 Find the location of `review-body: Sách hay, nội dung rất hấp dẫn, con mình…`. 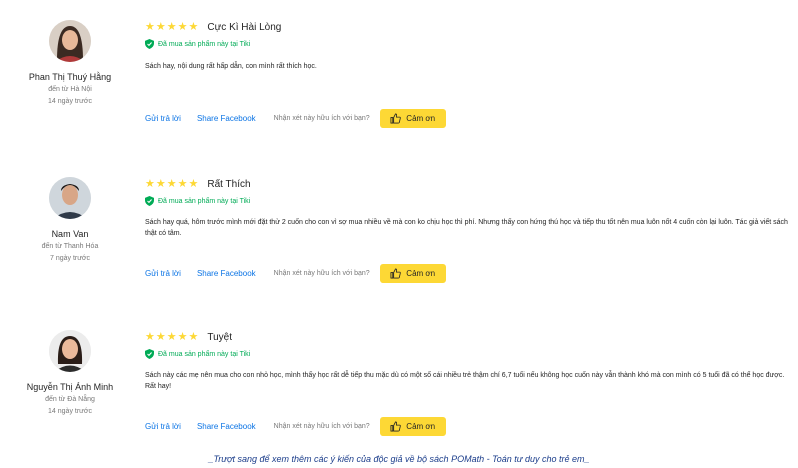

review-body: Sách hay, nội dung rất hấp dẫn, con mình… is located at coordinates (231, 66).